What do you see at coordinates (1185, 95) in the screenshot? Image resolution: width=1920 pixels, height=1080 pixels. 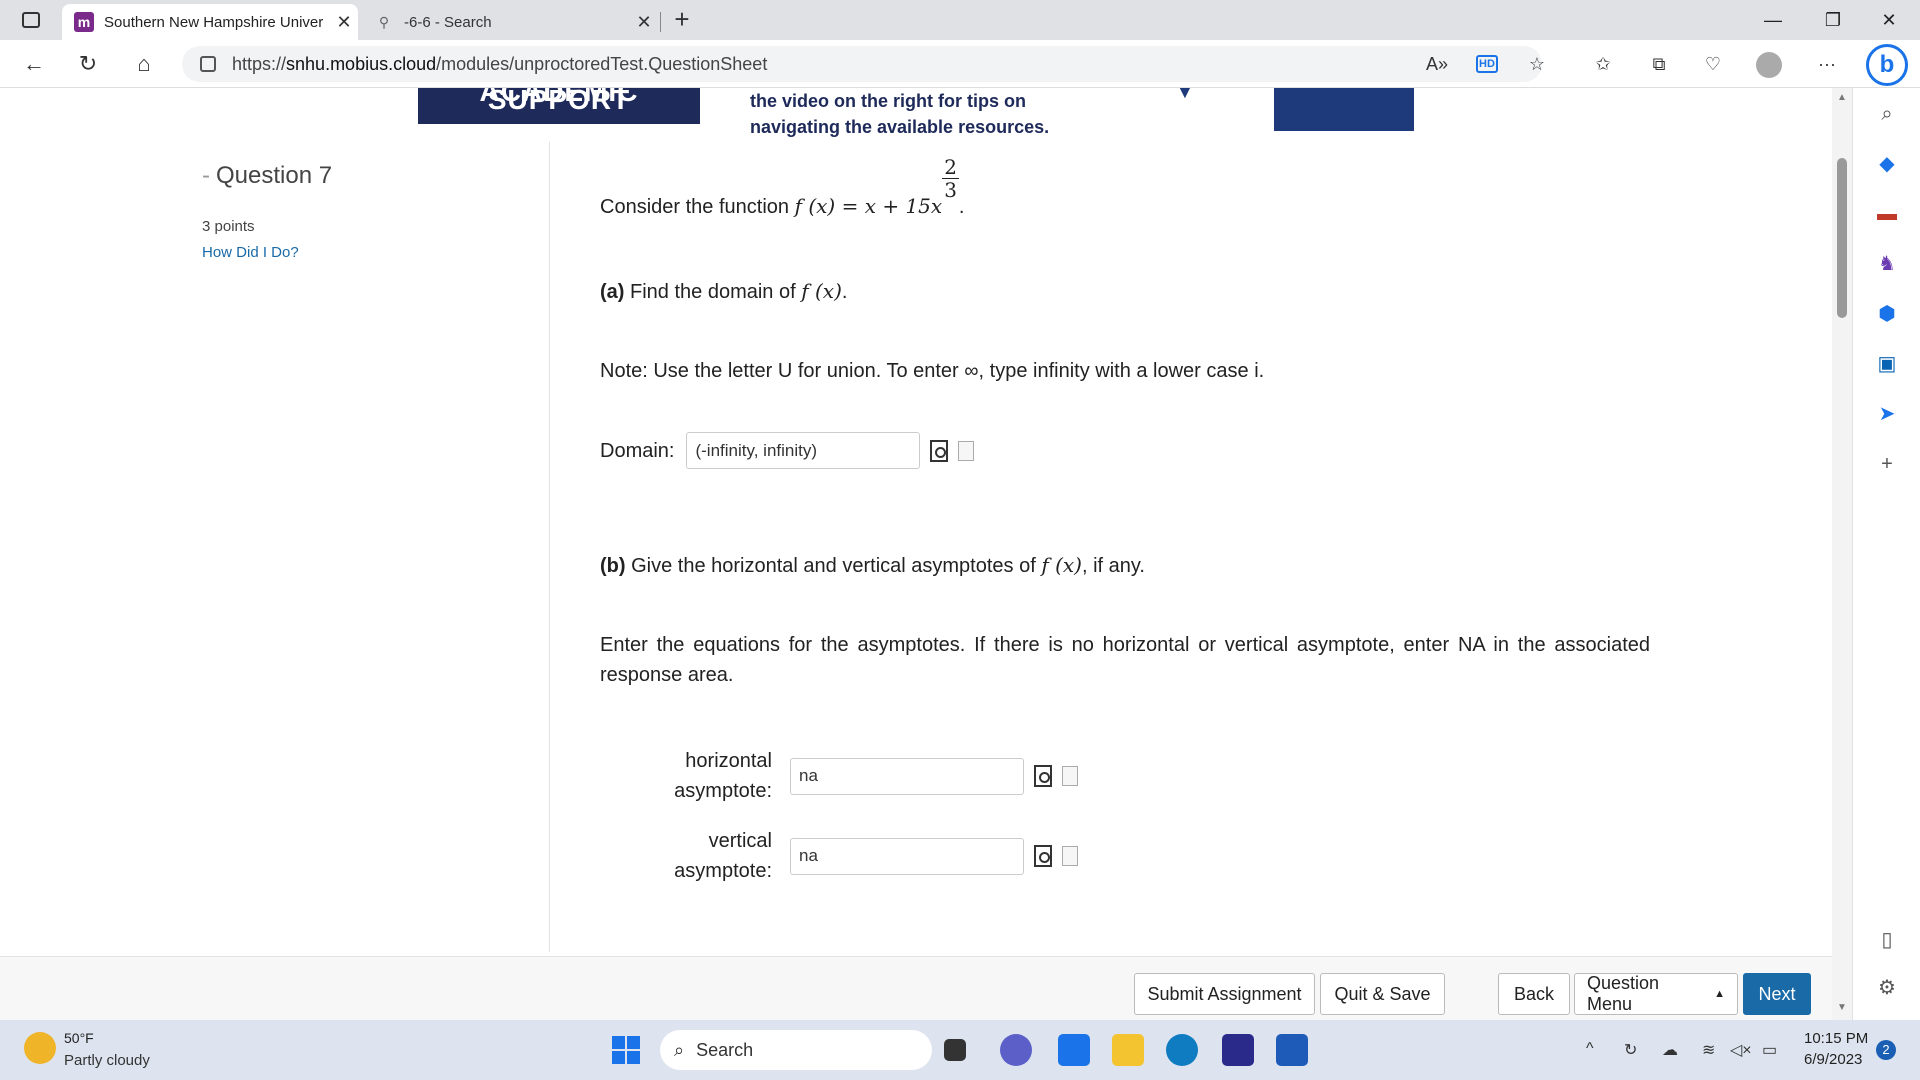 I see `chevron-down-icon: ▼` at bounding box center [1185, 95].